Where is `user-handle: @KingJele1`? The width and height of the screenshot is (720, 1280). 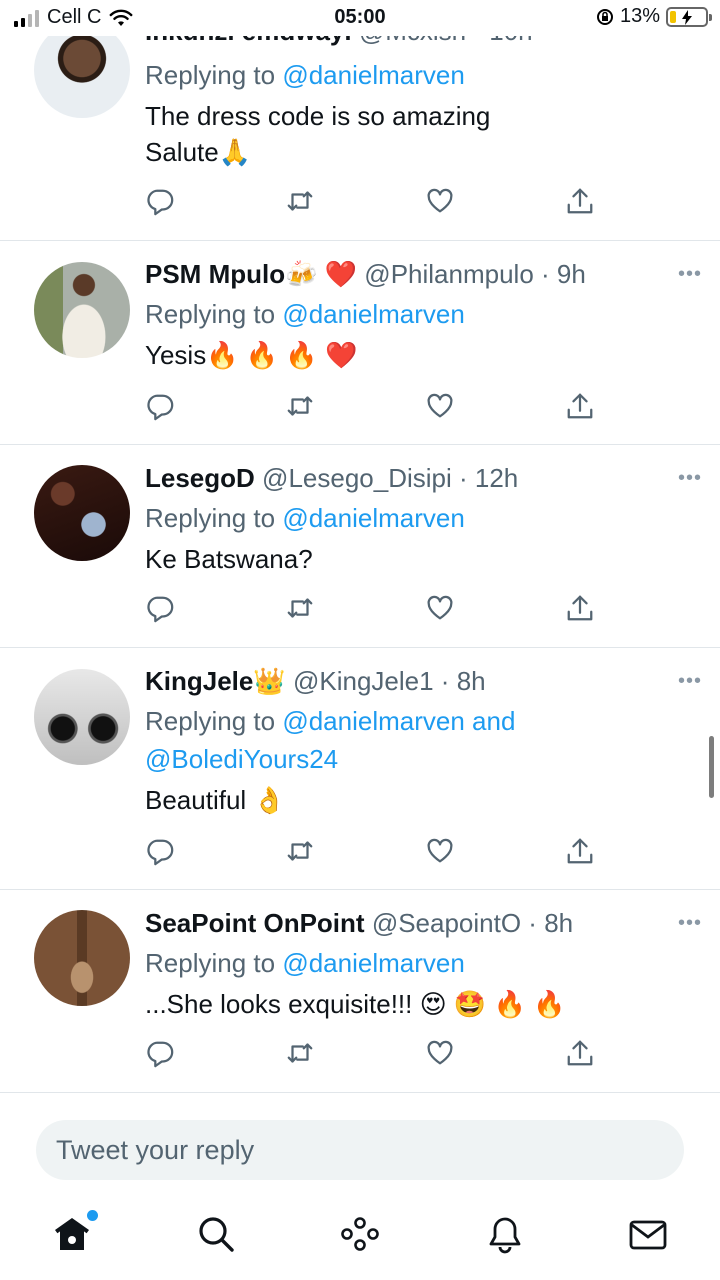 user-handle: @KingJele1 is located at coordinates (363, 681).